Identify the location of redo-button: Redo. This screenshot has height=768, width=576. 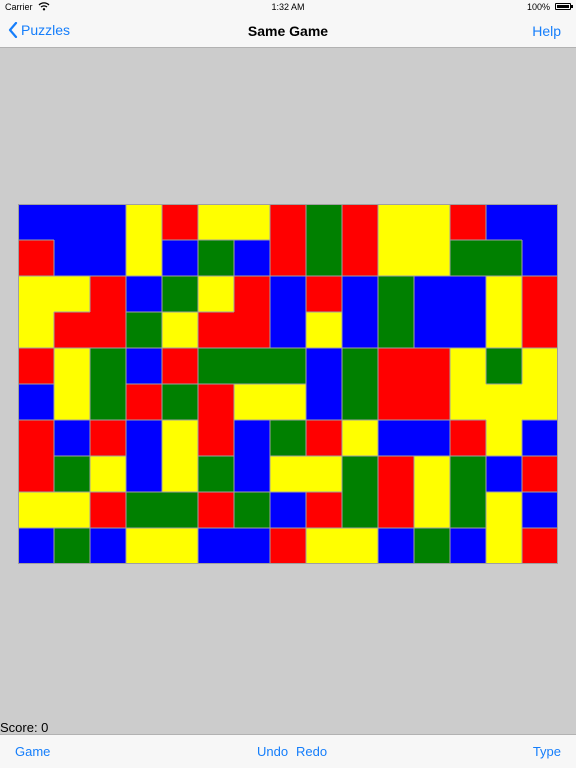
(311, 751).